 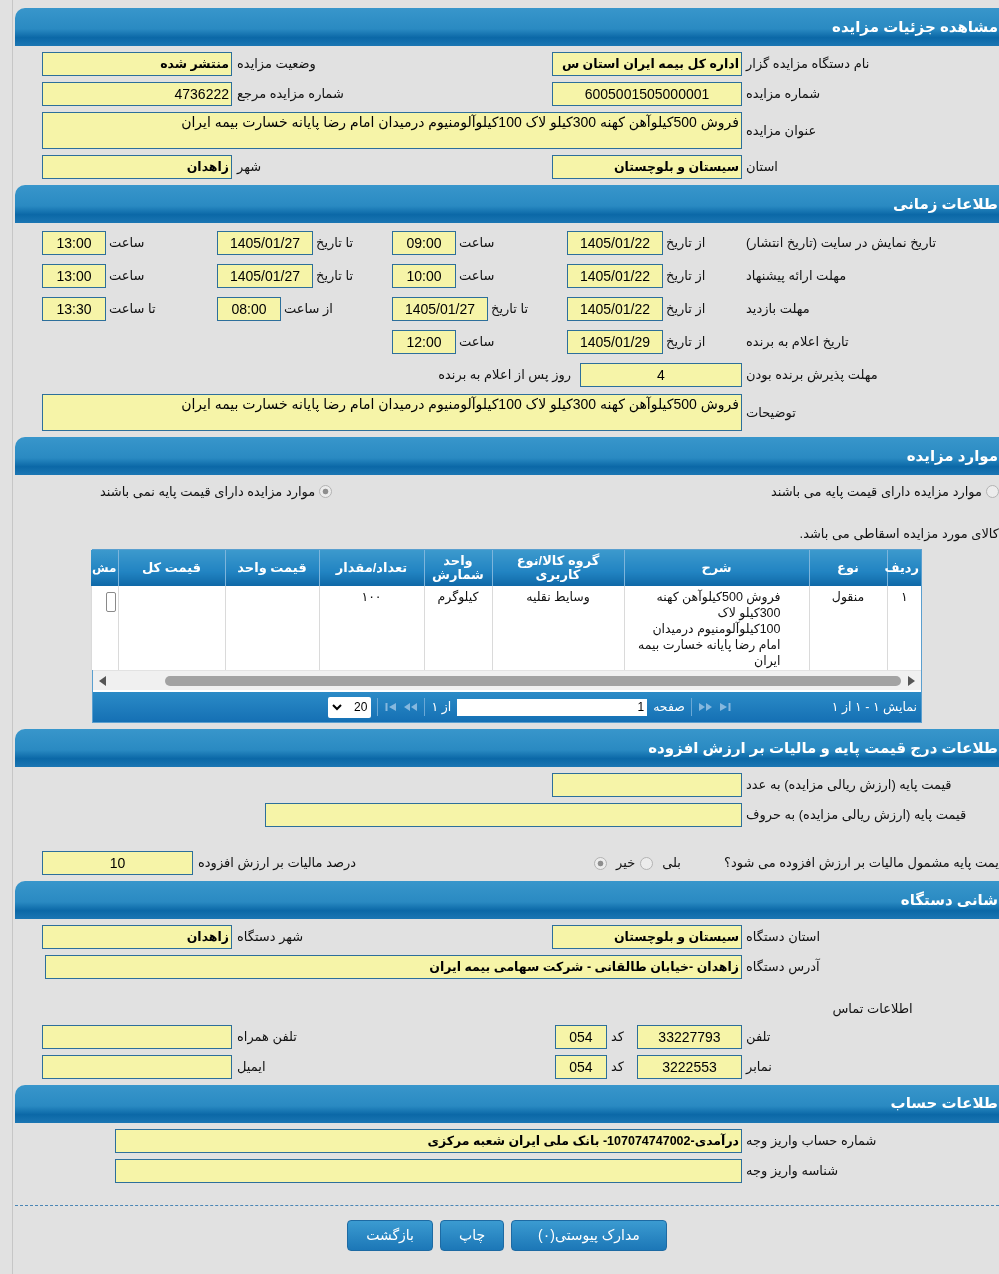 I want to click on section-title: طلاعات درج قیمت پایه و مالیات بر ارزش افزوده, so click(x=823, y=748).